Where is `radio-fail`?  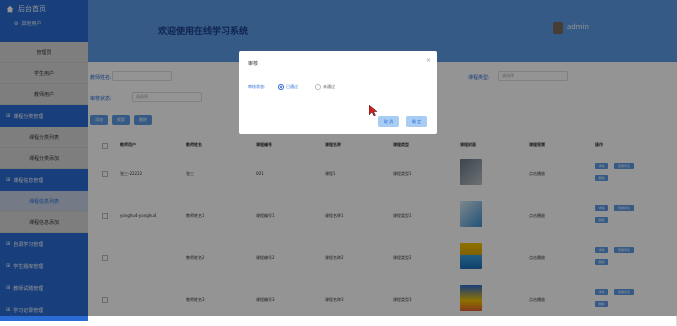 radio-fail is located at coordinates (318, 87).